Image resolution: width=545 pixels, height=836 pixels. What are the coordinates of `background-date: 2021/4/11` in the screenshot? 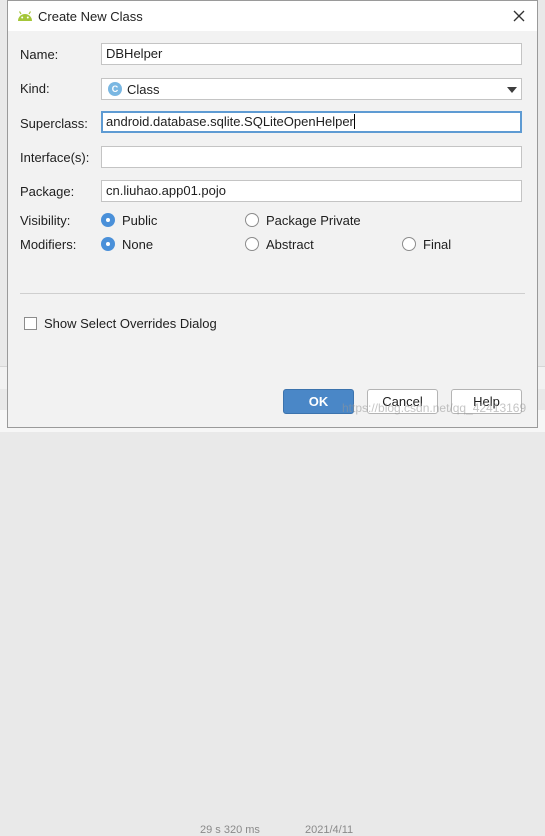 It's located at (329, 830).